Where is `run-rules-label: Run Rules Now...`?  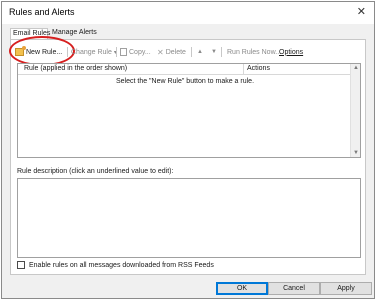
run-rules-label: Run Rules Now... is located at coordinates (254, 52).